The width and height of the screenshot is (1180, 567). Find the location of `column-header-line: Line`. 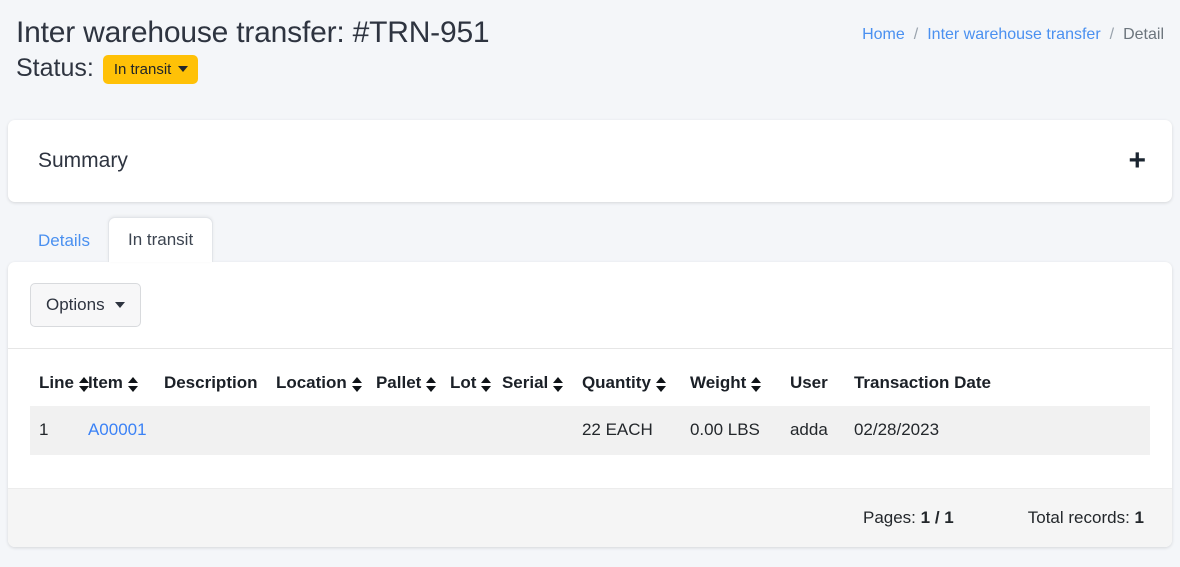

column-header-line: Line is located at coordinates (59, 377).